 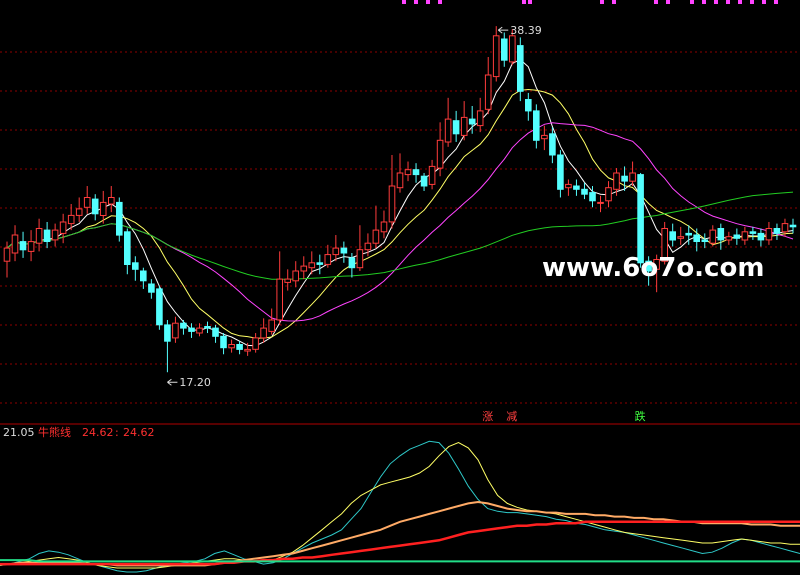 What do you see at coordinates (511, 416) in the screenshot?
I see `signal-label-reduce: 减` at bounding box center [511, 416].